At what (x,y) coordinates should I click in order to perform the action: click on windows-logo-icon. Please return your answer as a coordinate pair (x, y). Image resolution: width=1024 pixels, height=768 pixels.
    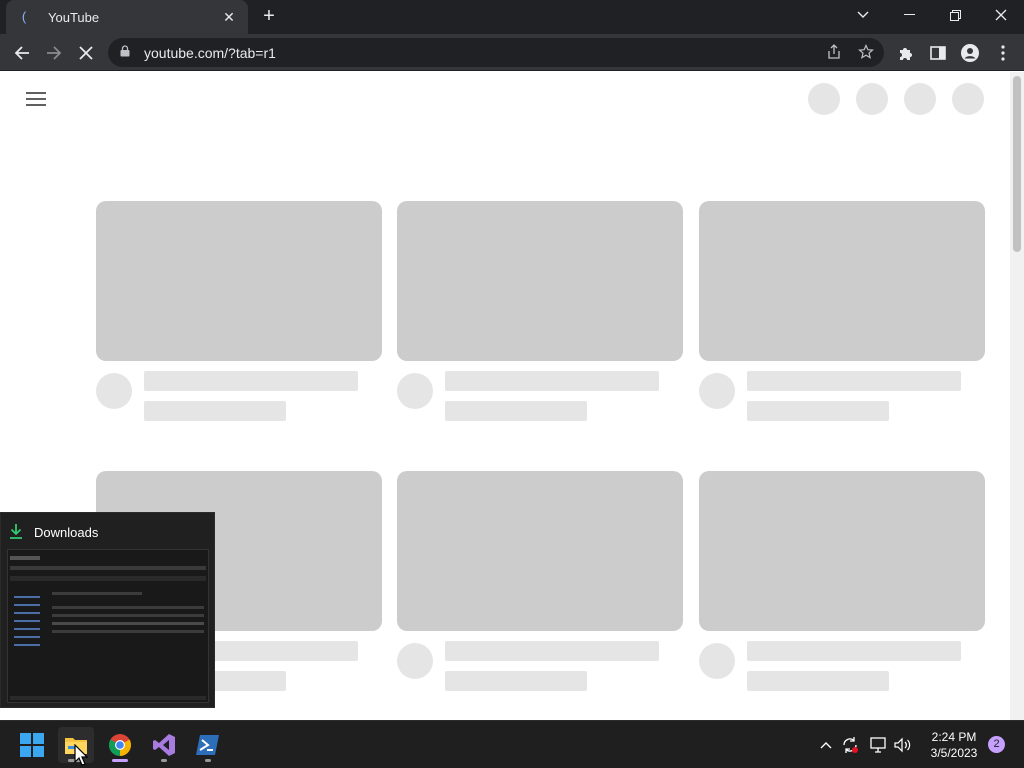
    Looking at the image, I should click on (32, 745).